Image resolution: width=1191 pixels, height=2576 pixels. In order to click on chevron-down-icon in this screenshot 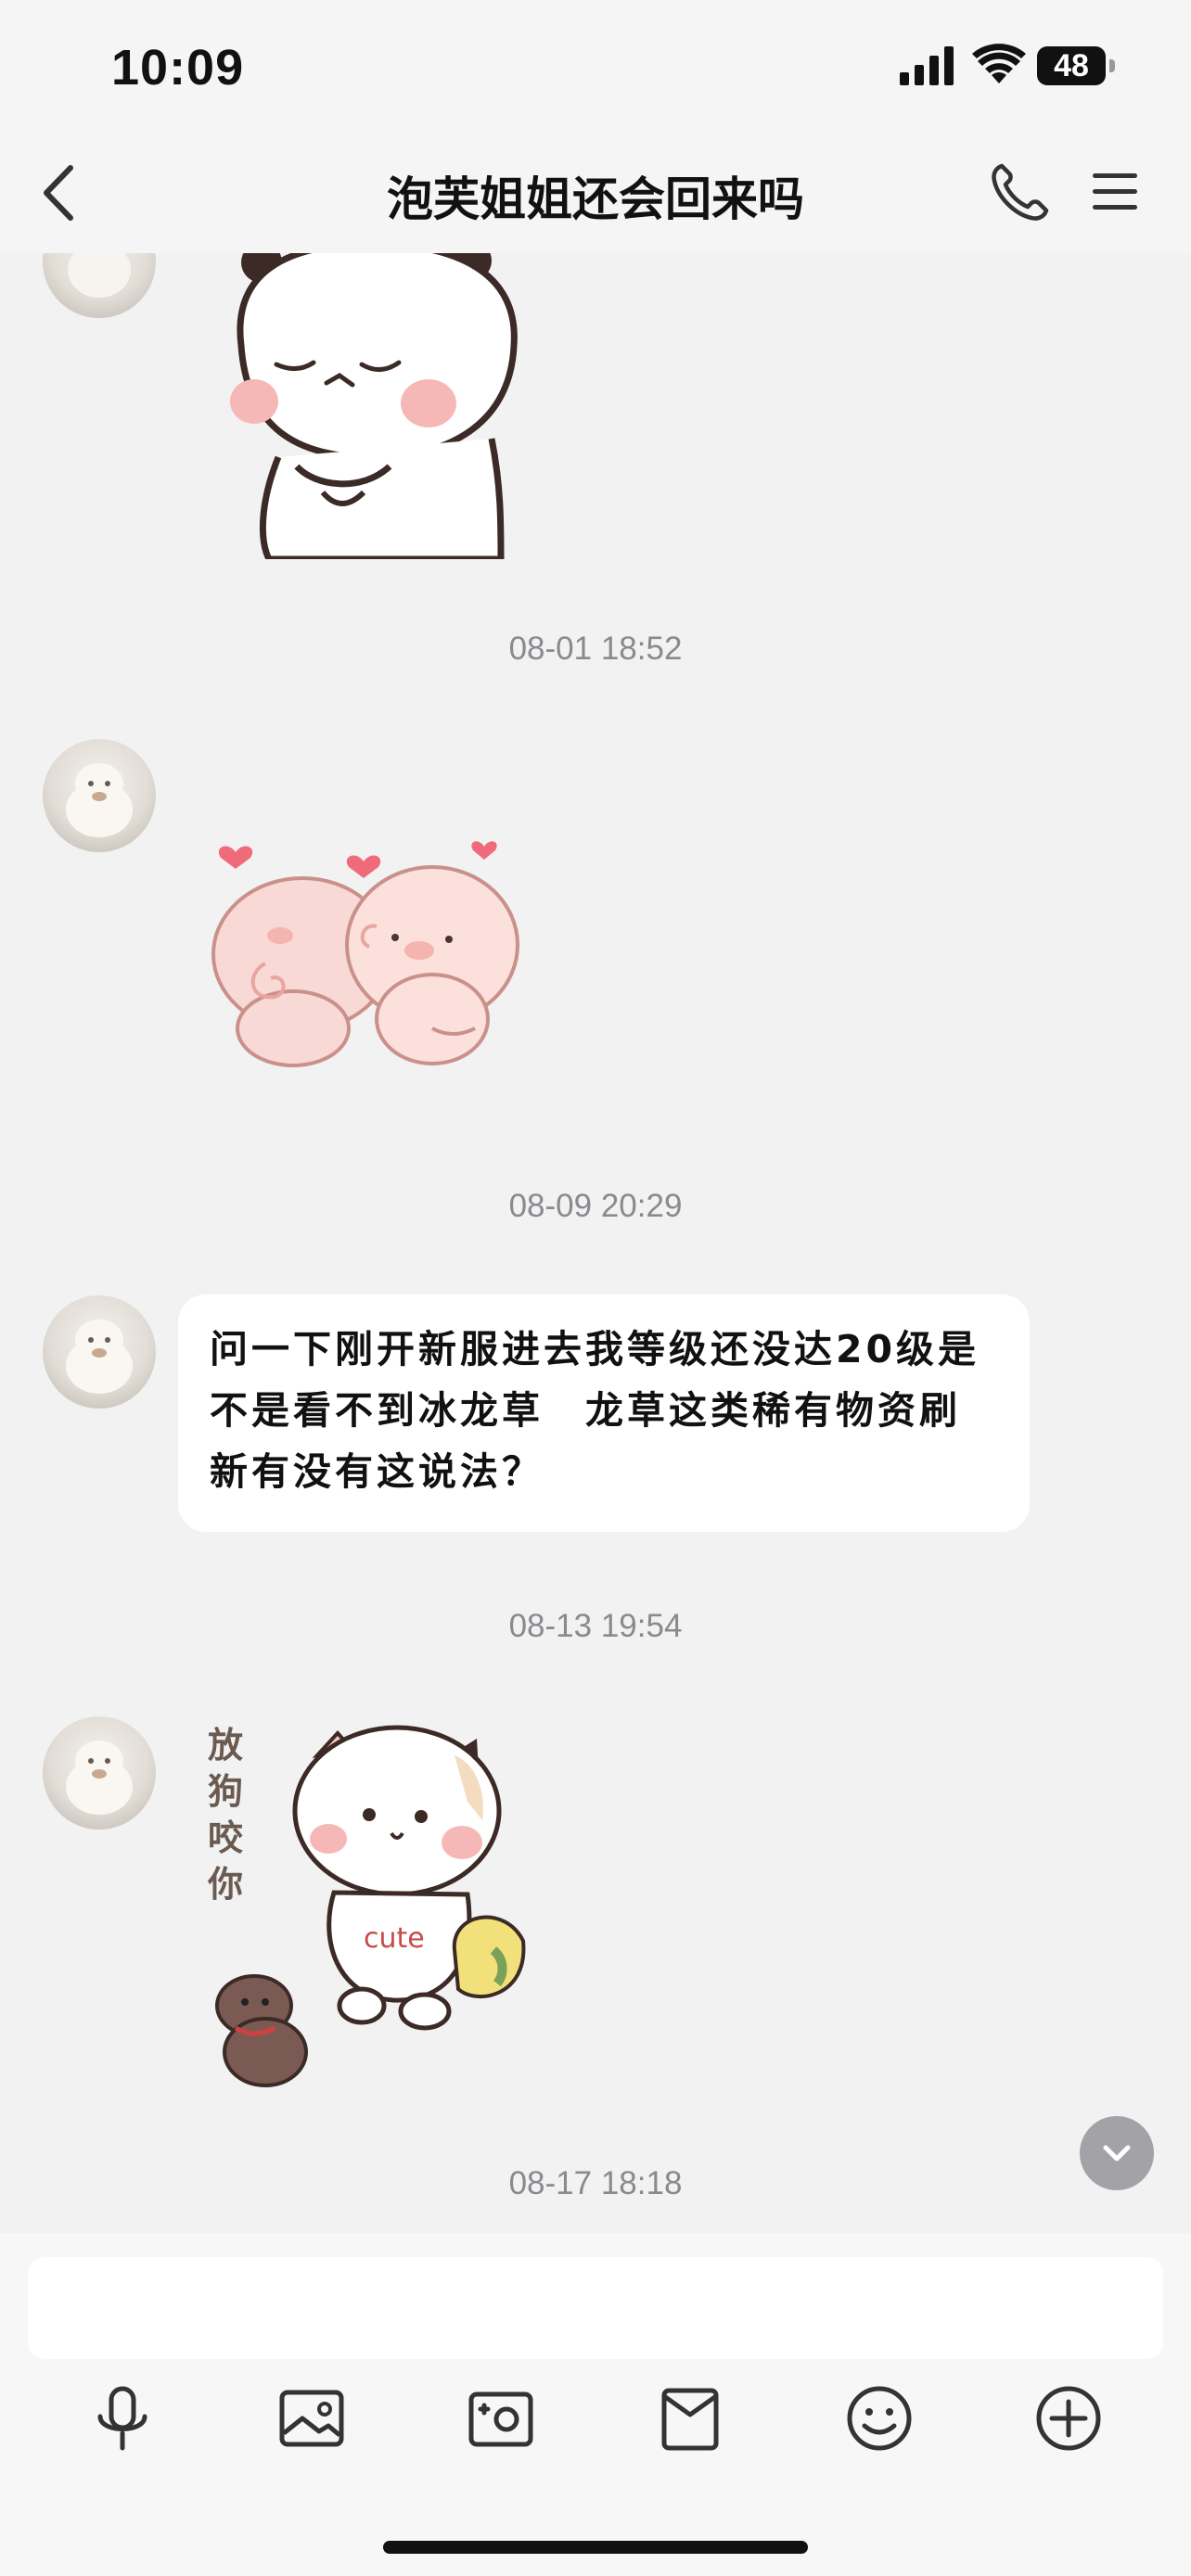, I will do `click(1117, 2153)`.